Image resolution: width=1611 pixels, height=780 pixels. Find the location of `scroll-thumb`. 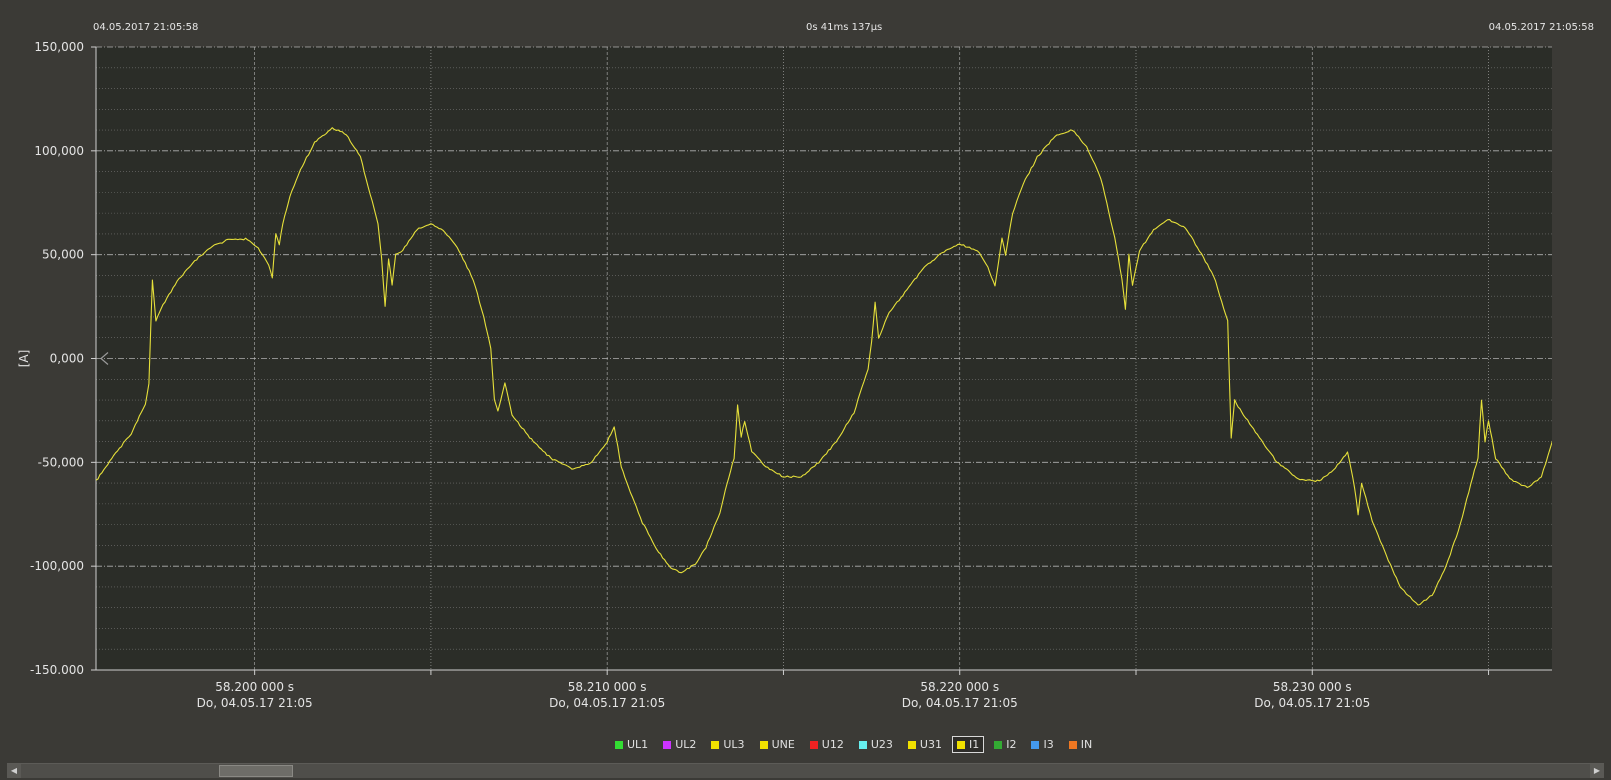

scroll-thumb is located at coordinates (256, 771).